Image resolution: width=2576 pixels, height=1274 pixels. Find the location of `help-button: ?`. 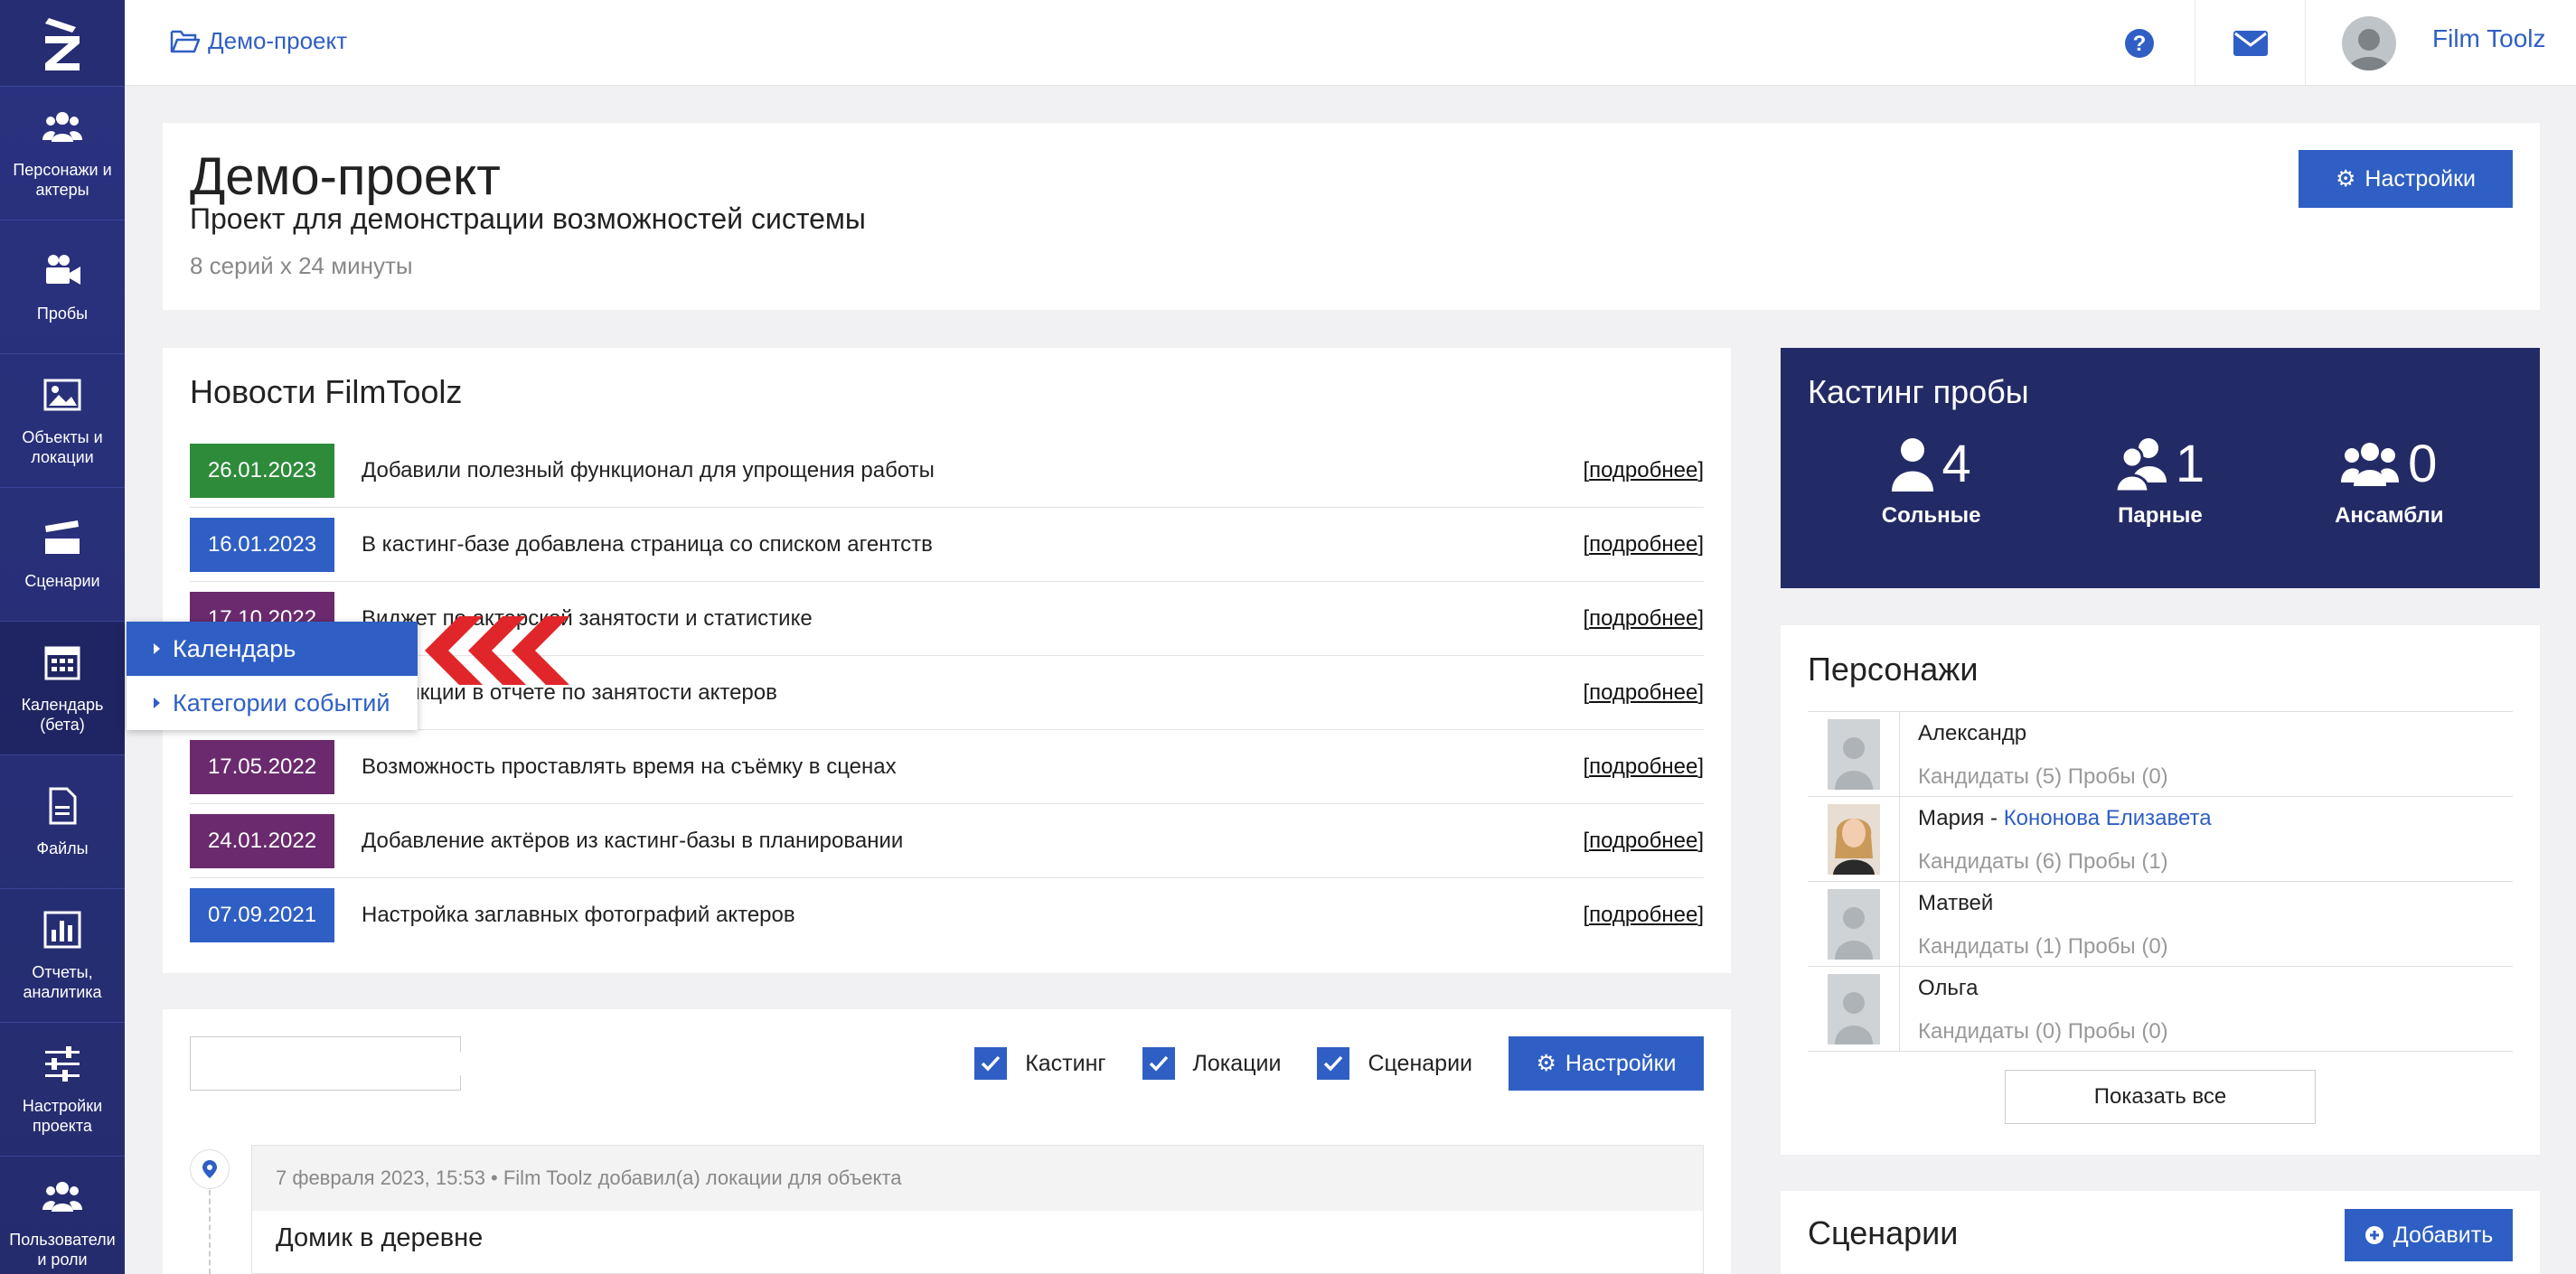

help-button: ? is located at coordinates (2140, 43).